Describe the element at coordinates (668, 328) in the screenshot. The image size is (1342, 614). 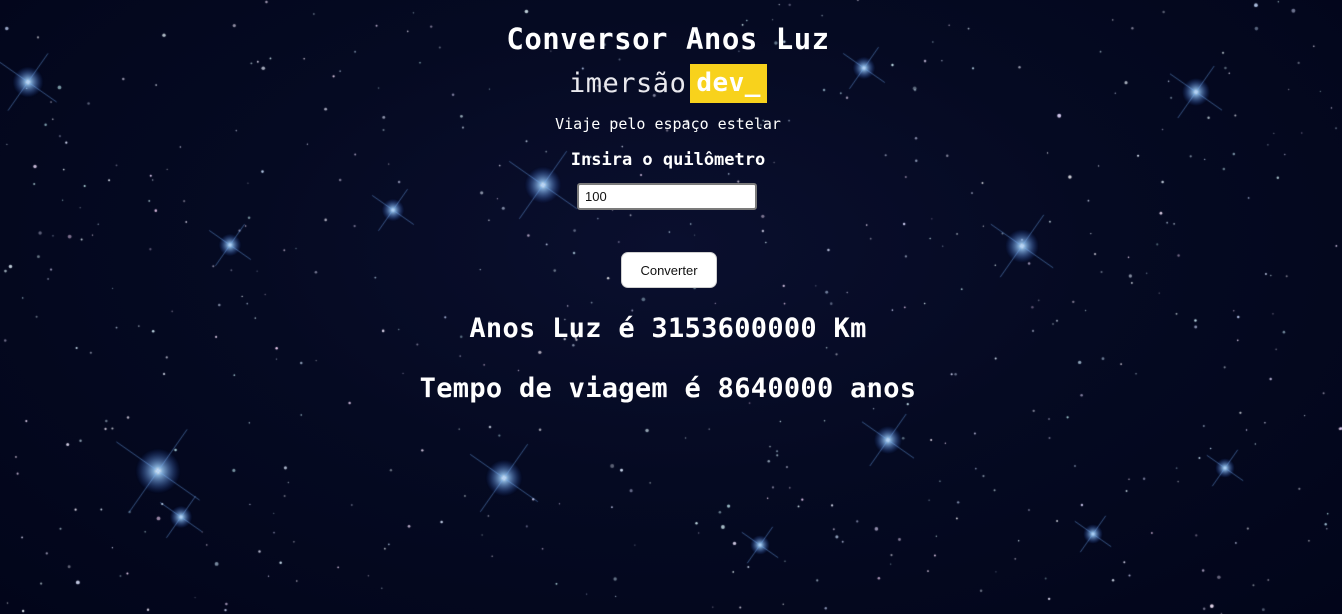
I see `lightyears-result: Anos Luz é 3153600000 Km` at that location.